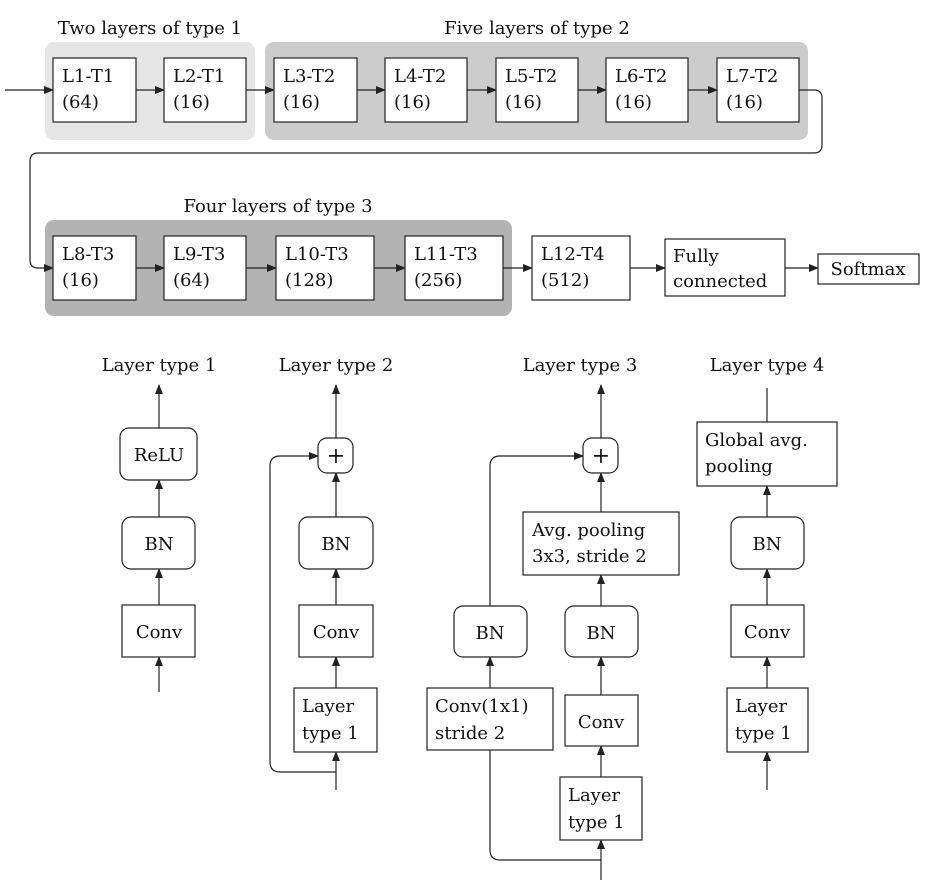 Image resolution: width=930 pixels, height=884 pixels. I want to click on svg-text: Avg. pooling, so click(588, 530).